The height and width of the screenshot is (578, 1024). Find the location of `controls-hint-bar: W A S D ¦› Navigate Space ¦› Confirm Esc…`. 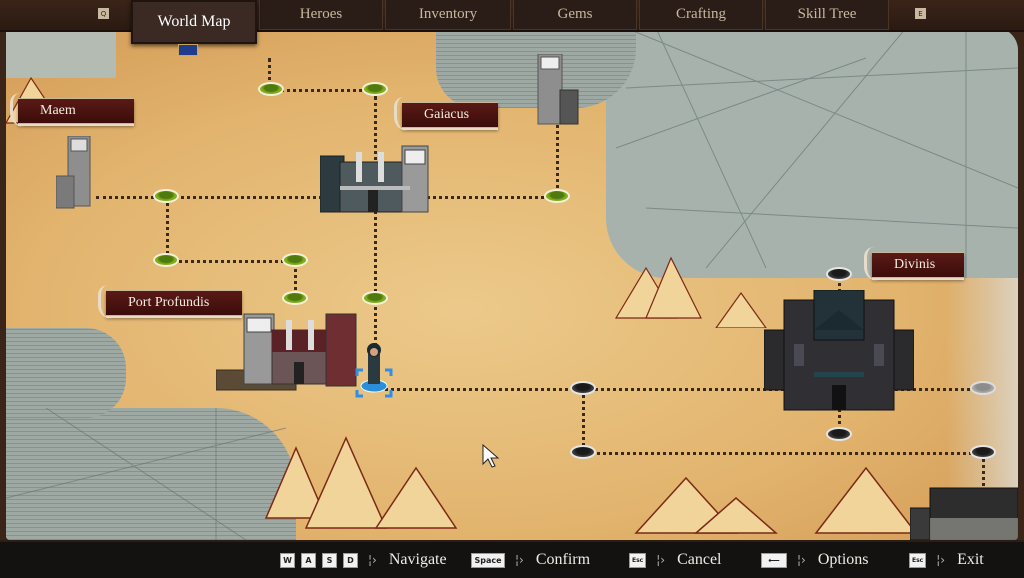

controls-hint-bar: W A S D ¦› Navigate Space ¦› Confirm Esc… is located at coordinates (512, 559).